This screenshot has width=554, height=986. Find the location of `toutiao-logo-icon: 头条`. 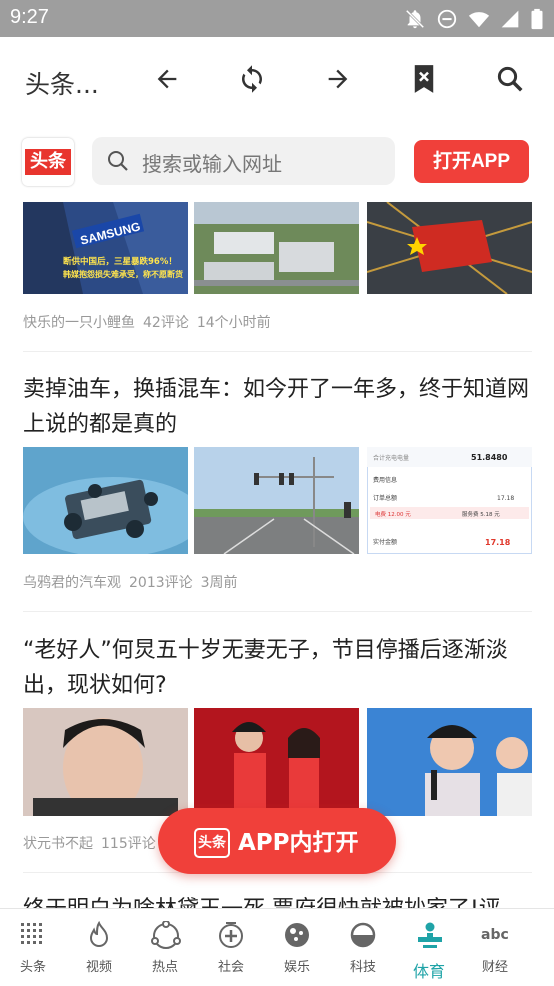

toutiao-logo-icon: 头条 is located at coordinates (212, 843).